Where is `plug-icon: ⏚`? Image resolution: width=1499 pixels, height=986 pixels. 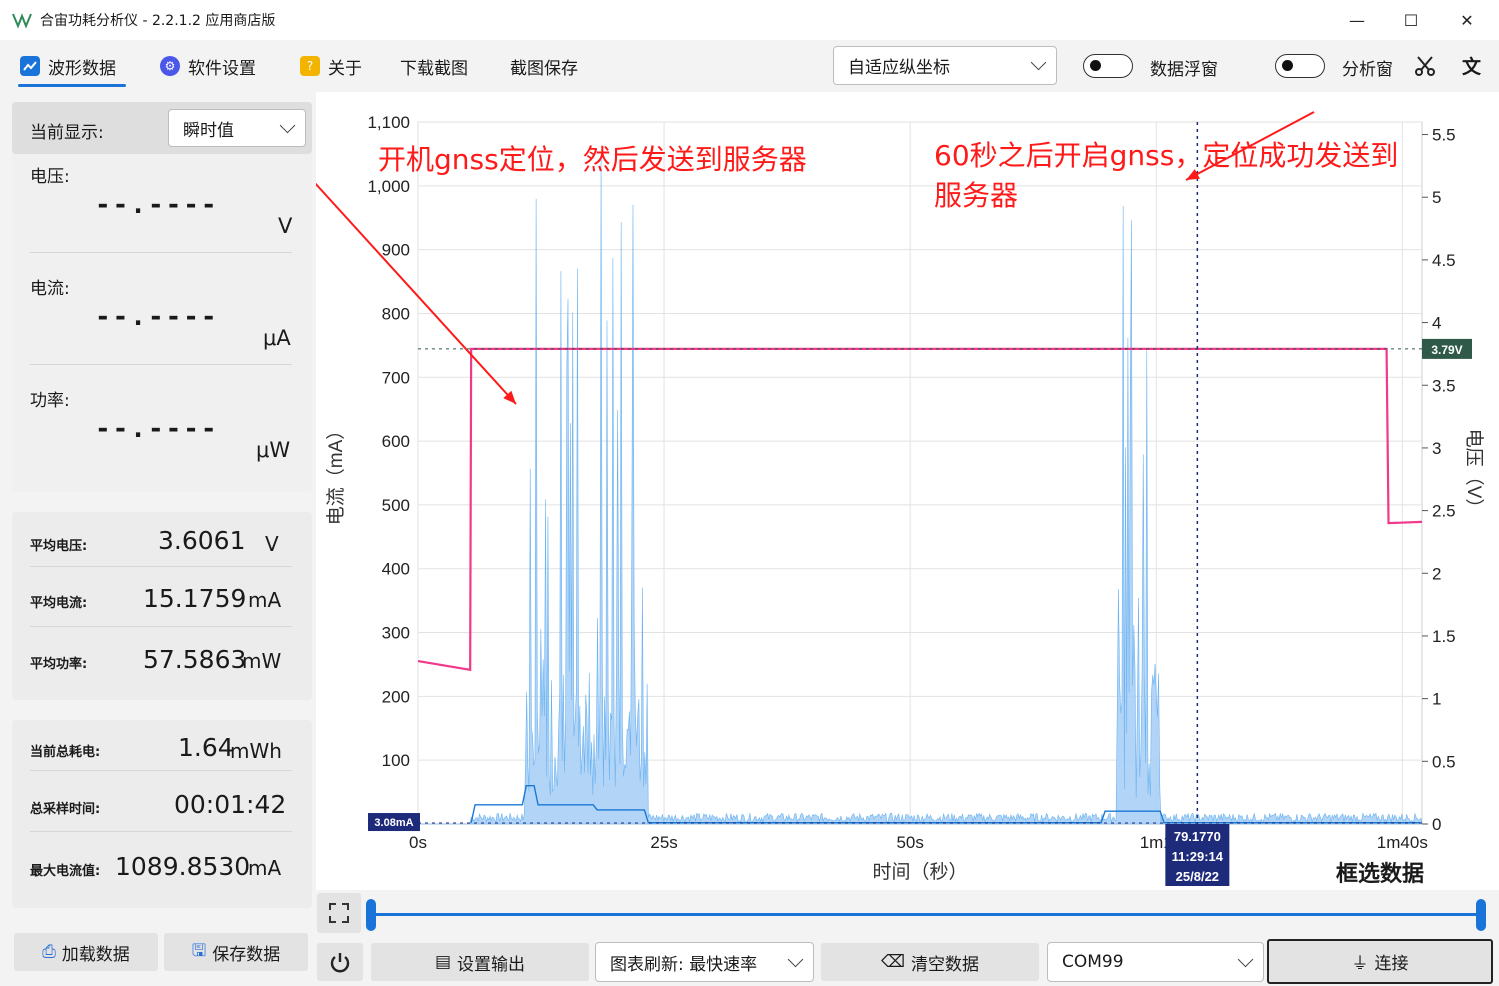 plug-icon: ⏚ is located at coordinates (1360, 964).